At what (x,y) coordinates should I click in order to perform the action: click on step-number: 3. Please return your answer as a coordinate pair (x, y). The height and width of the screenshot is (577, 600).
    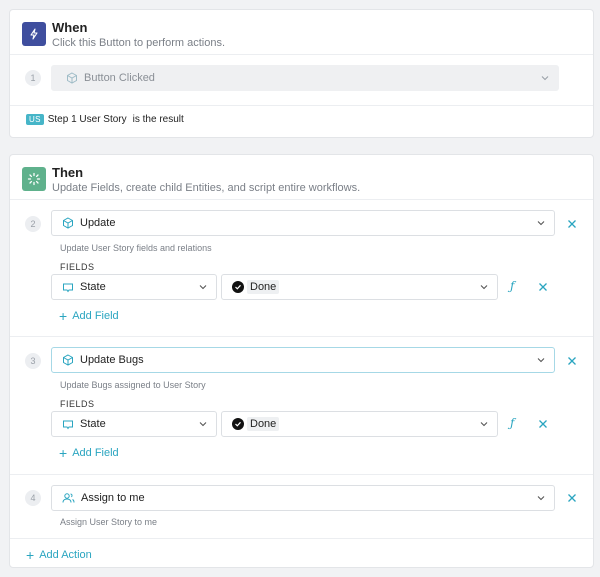
    Looking at the image, I should click on (33, 361).